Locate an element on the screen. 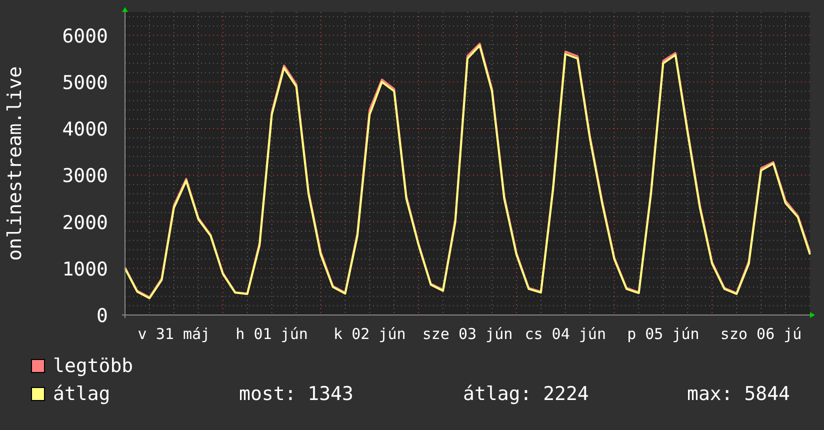 The width and height of the screenshot is (824, 430). axis-tick-label: 2000 is located at coordinates (85, 223).